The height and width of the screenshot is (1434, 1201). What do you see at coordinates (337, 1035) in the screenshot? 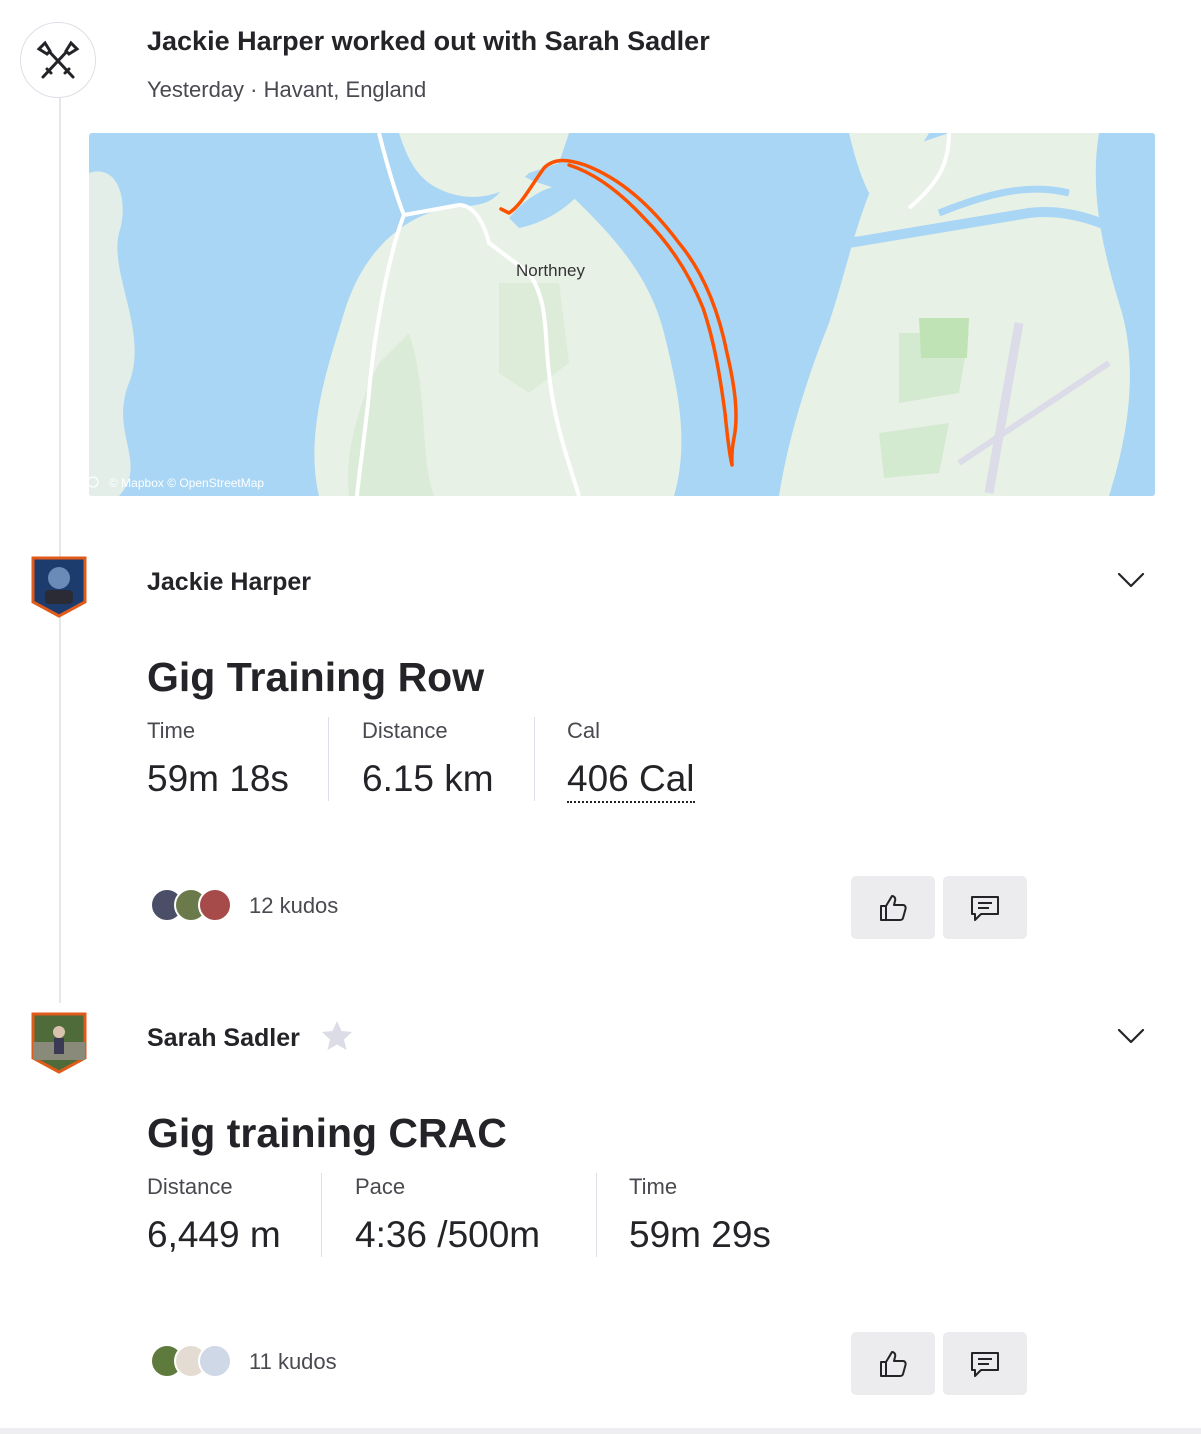
I see `star-icon` at bounding box center [337, 1035].